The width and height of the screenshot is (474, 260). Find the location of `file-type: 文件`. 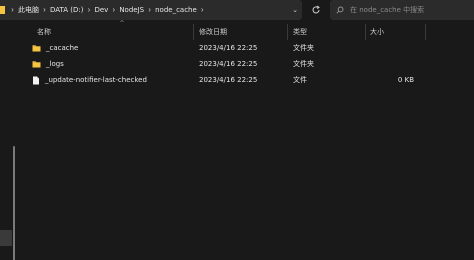

file-type: 文件 is located at coordinates (300, 80).